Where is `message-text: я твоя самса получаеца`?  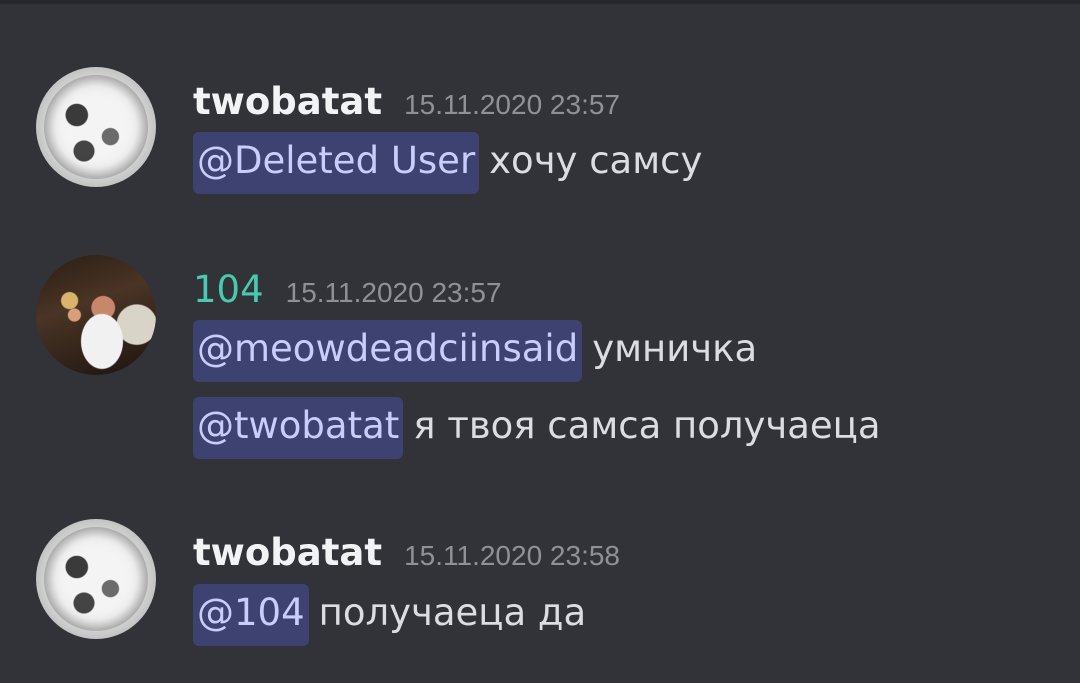 message-text: я твоя самса получаеца is located at coordinates (647, 425).